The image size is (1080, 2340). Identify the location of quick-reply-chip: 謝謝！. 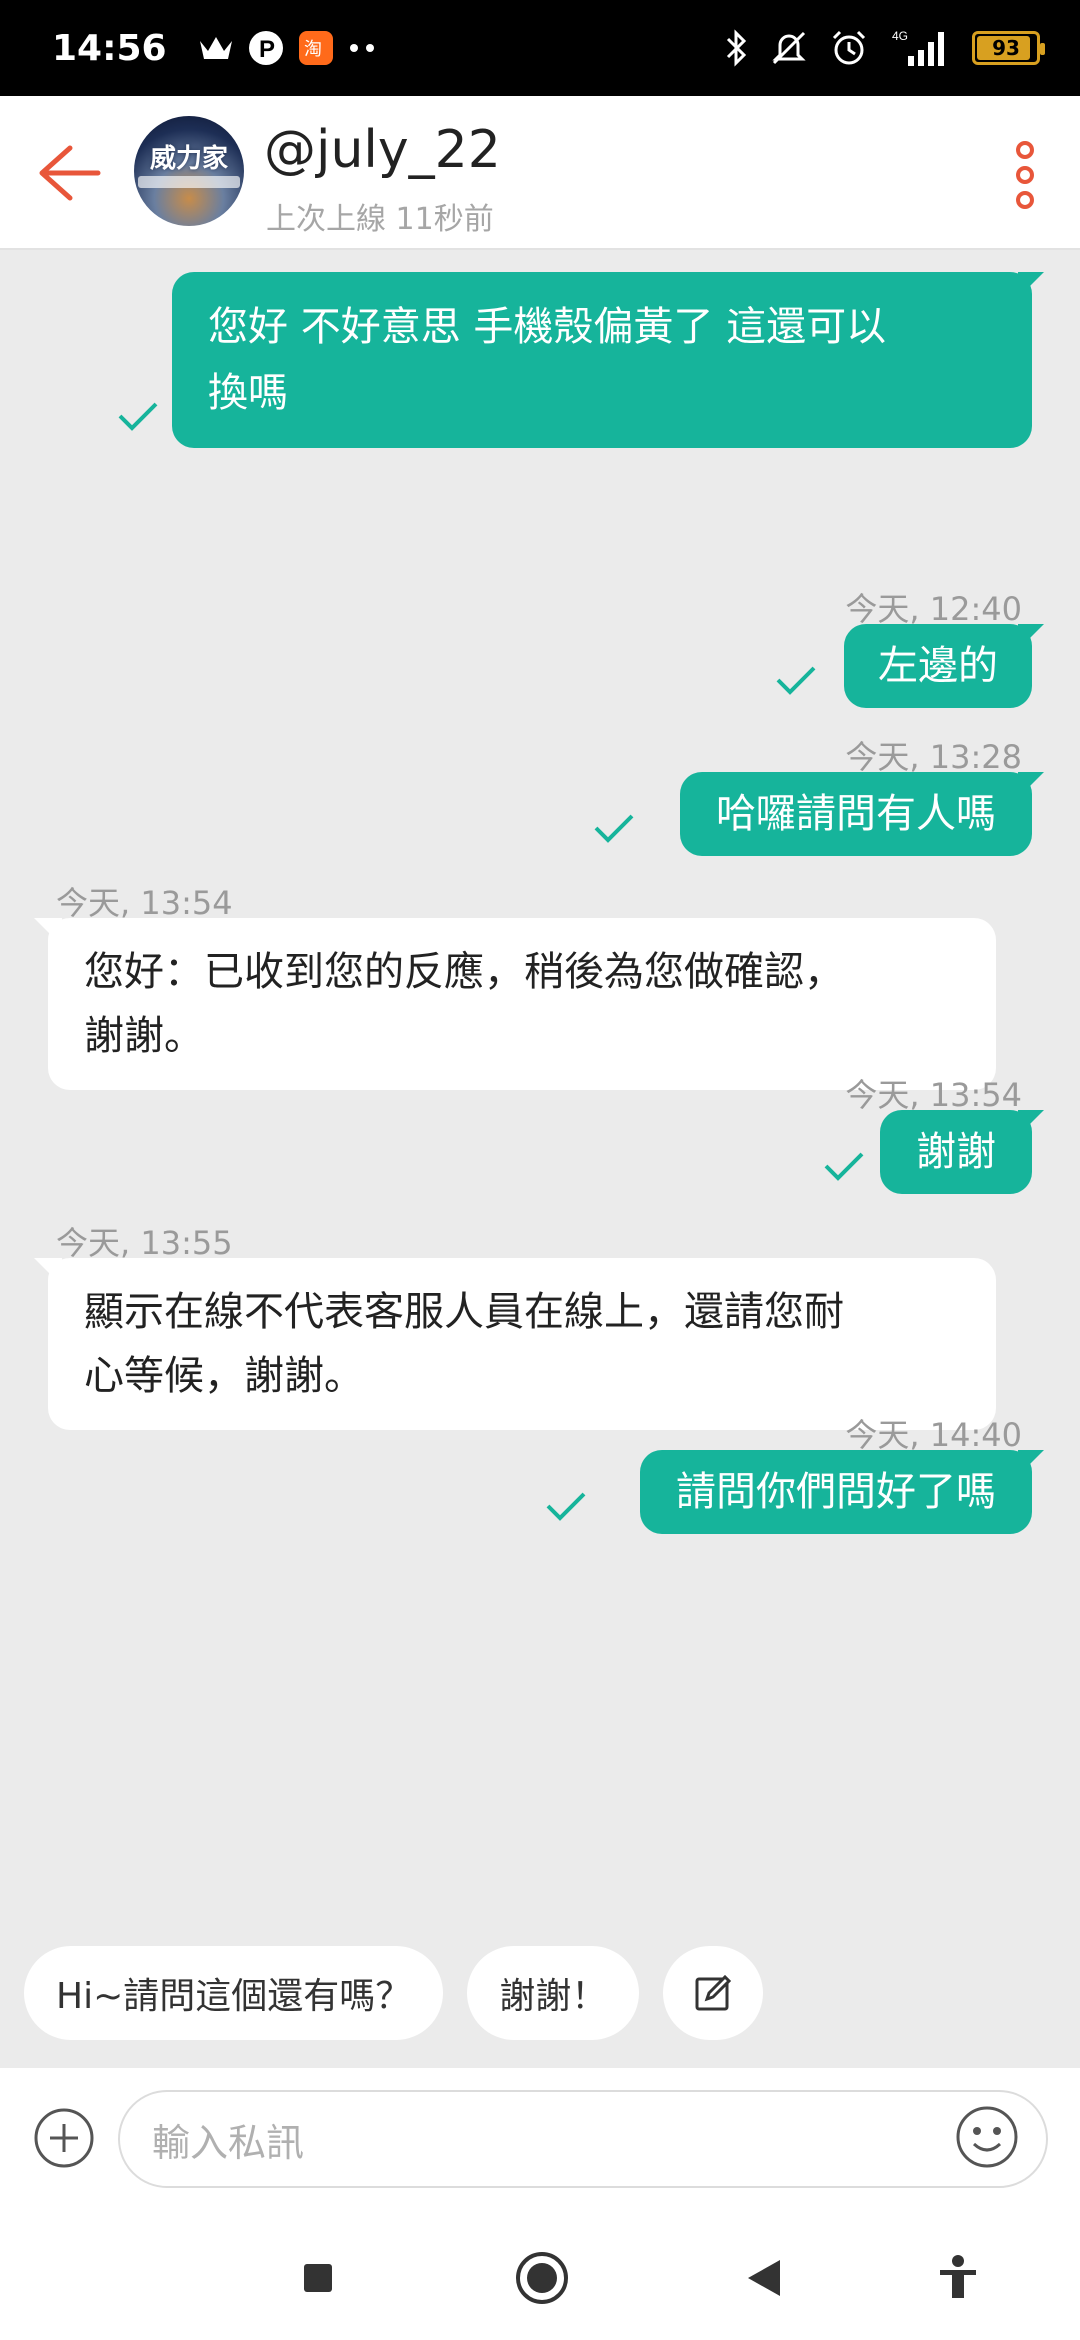
(553, 1993).